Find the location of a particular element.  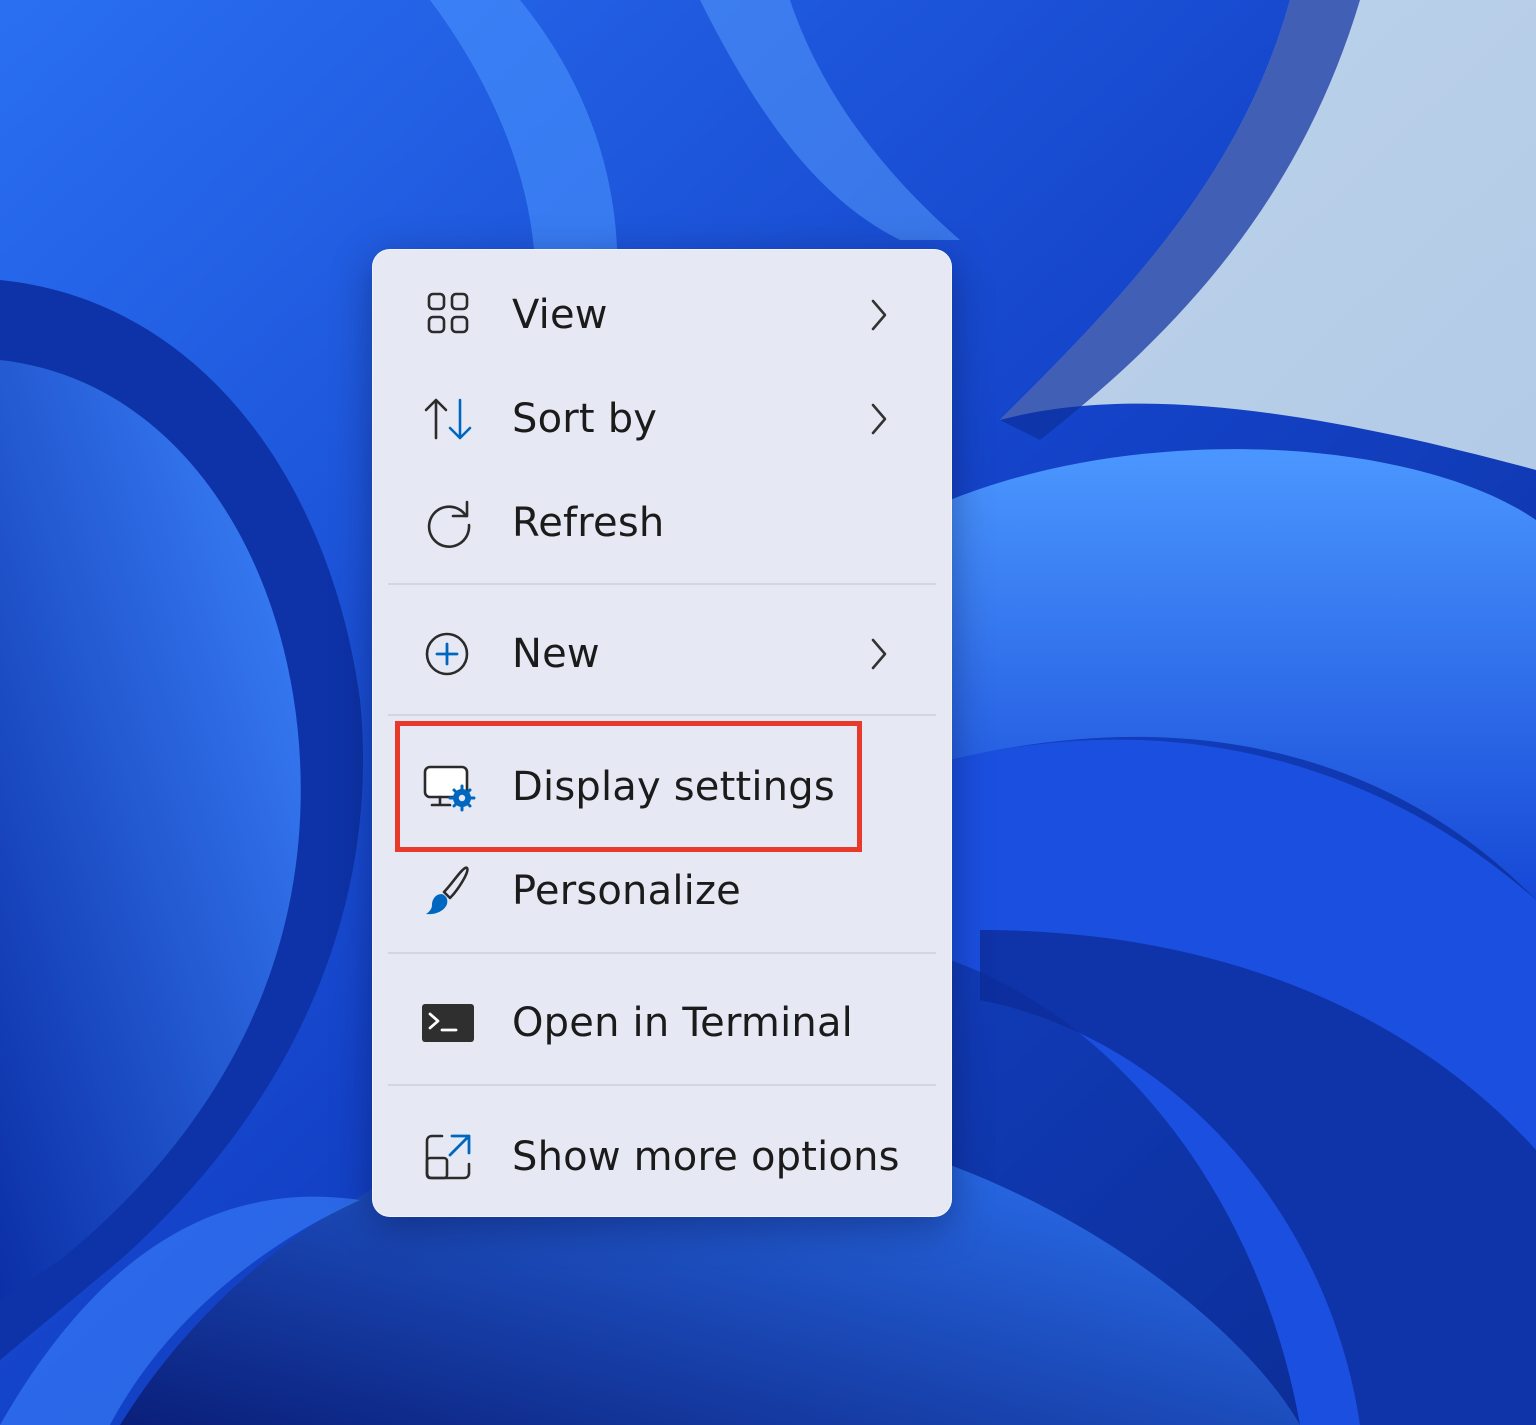

menu-item-personalize: Personalize is located at coordinates (662, 891).